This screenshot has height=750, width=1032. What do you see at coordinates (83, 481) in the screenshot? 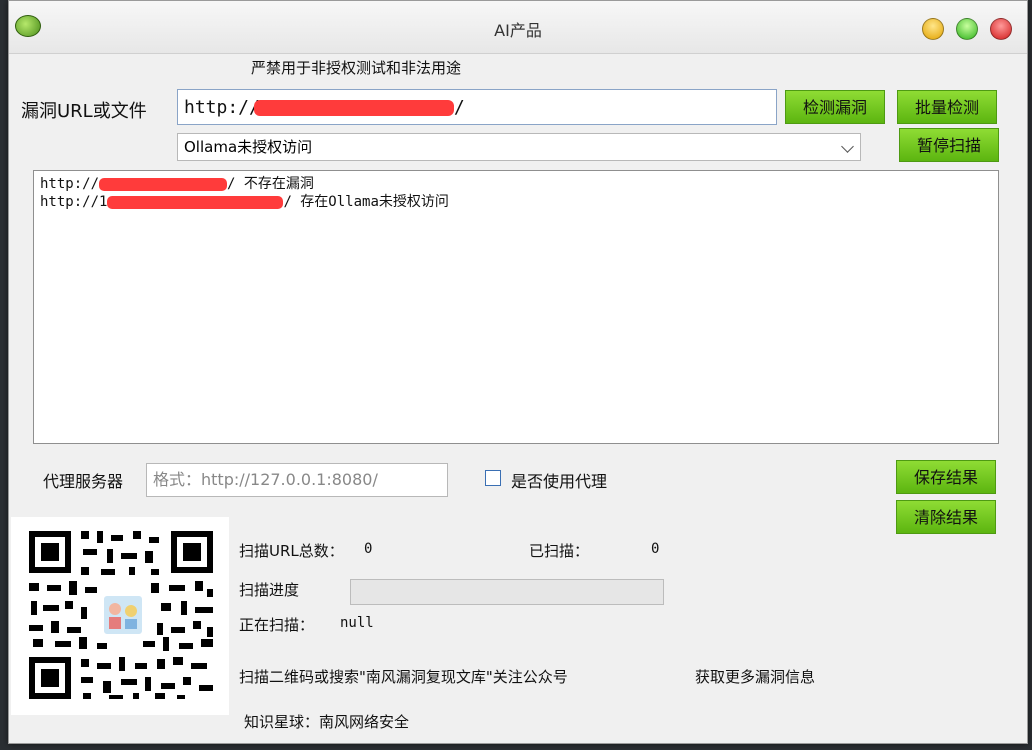
I see `proxy-label: 代理服务器` at bounding box center [83, 481].